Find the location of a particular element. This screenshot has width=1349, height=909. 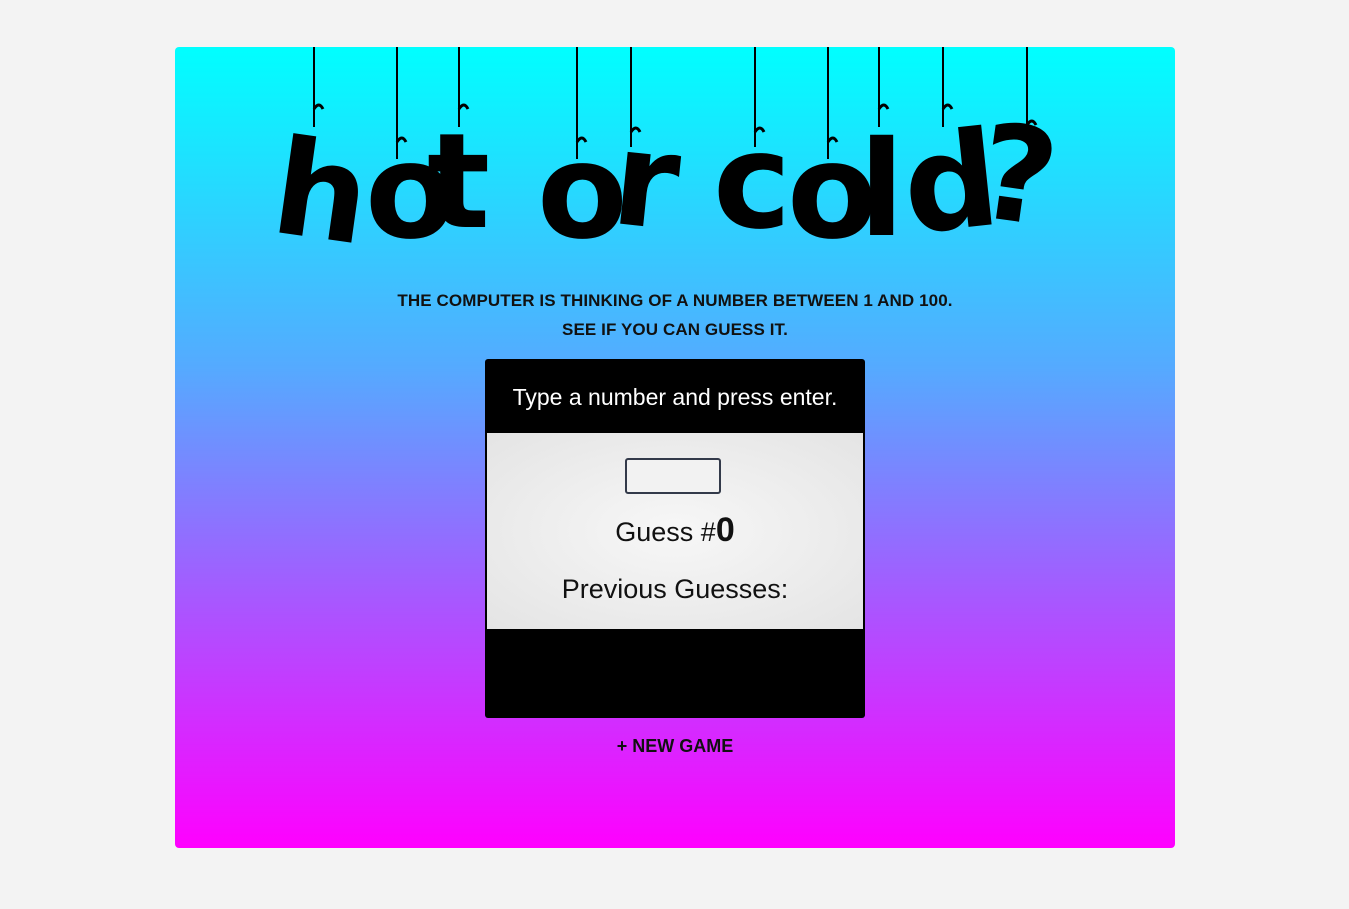

guess-counter-value: 0 is located at coordinates (725, 530).